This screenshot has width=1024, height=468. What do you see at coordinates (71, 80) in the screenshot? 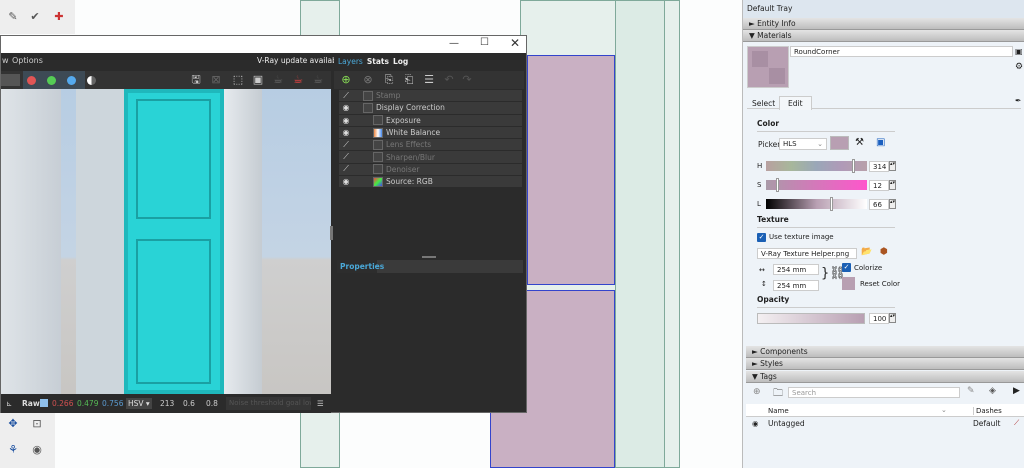
I see `blue-channel-toggle` at bounding box center [71, 80].